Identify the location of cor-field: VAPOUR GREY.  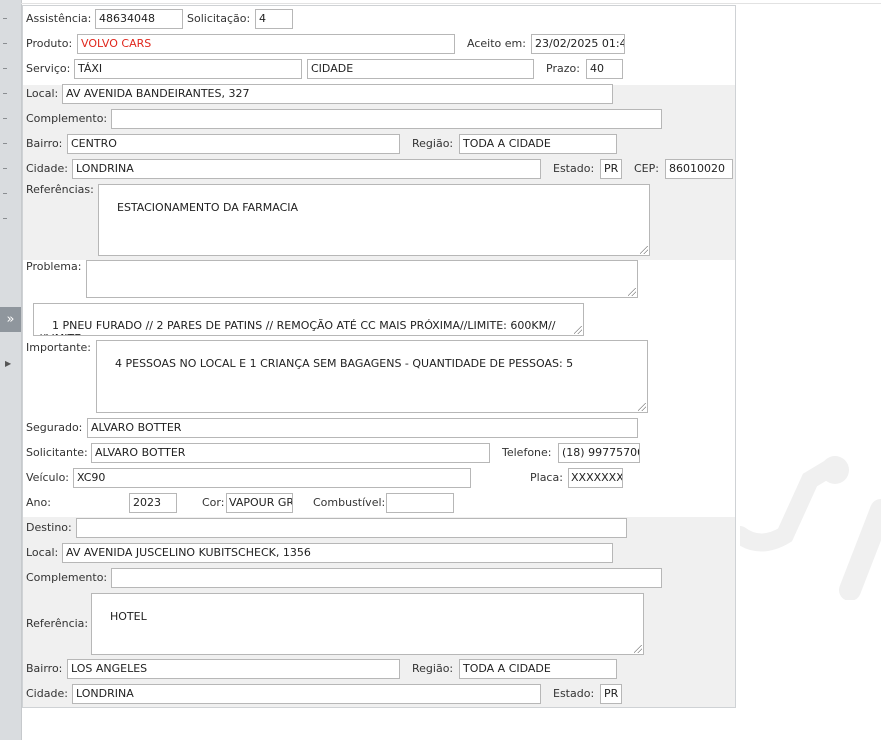
(259, 503).